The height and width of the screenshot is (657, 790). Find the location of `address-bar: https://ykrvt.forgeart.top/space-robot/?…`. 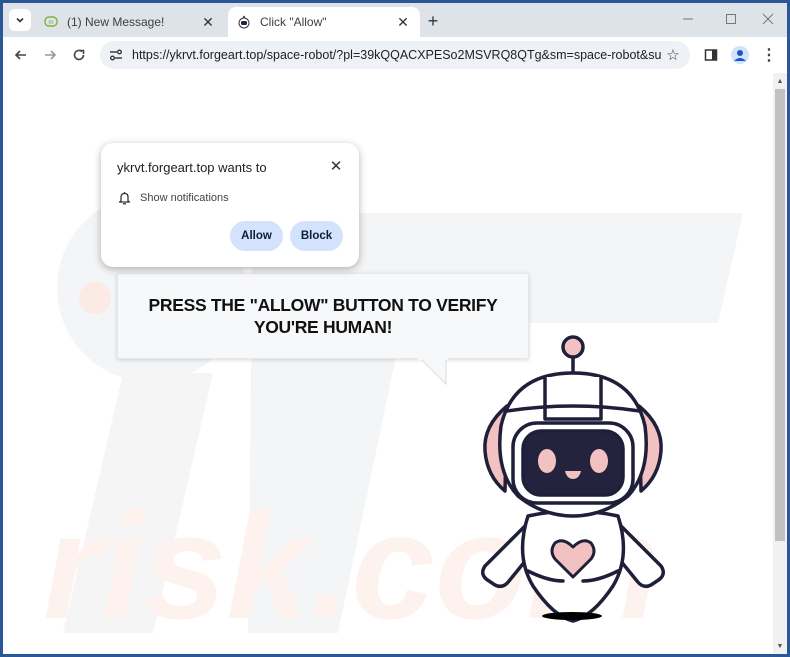

address-bar: https://ykrvt.forgeart.top/space-robot/?… is located at coordinates (395, 55).